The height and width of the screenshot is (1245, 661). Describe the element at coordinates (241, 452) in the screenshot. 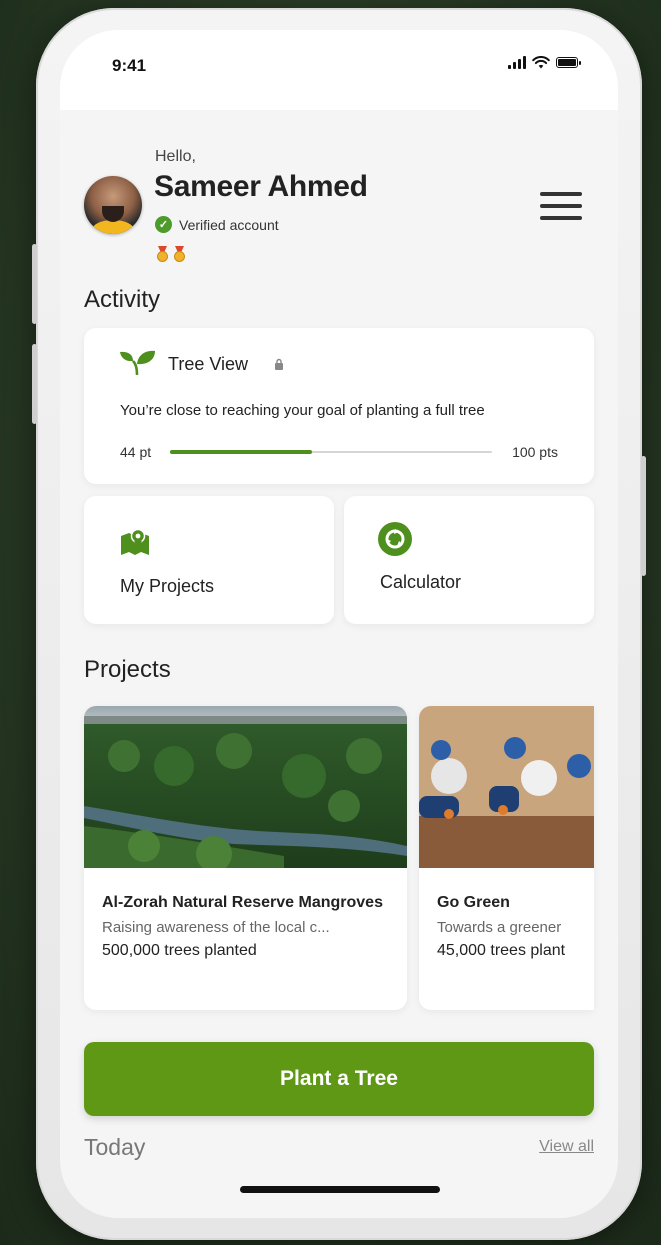

I see `progress-fill` at that location.